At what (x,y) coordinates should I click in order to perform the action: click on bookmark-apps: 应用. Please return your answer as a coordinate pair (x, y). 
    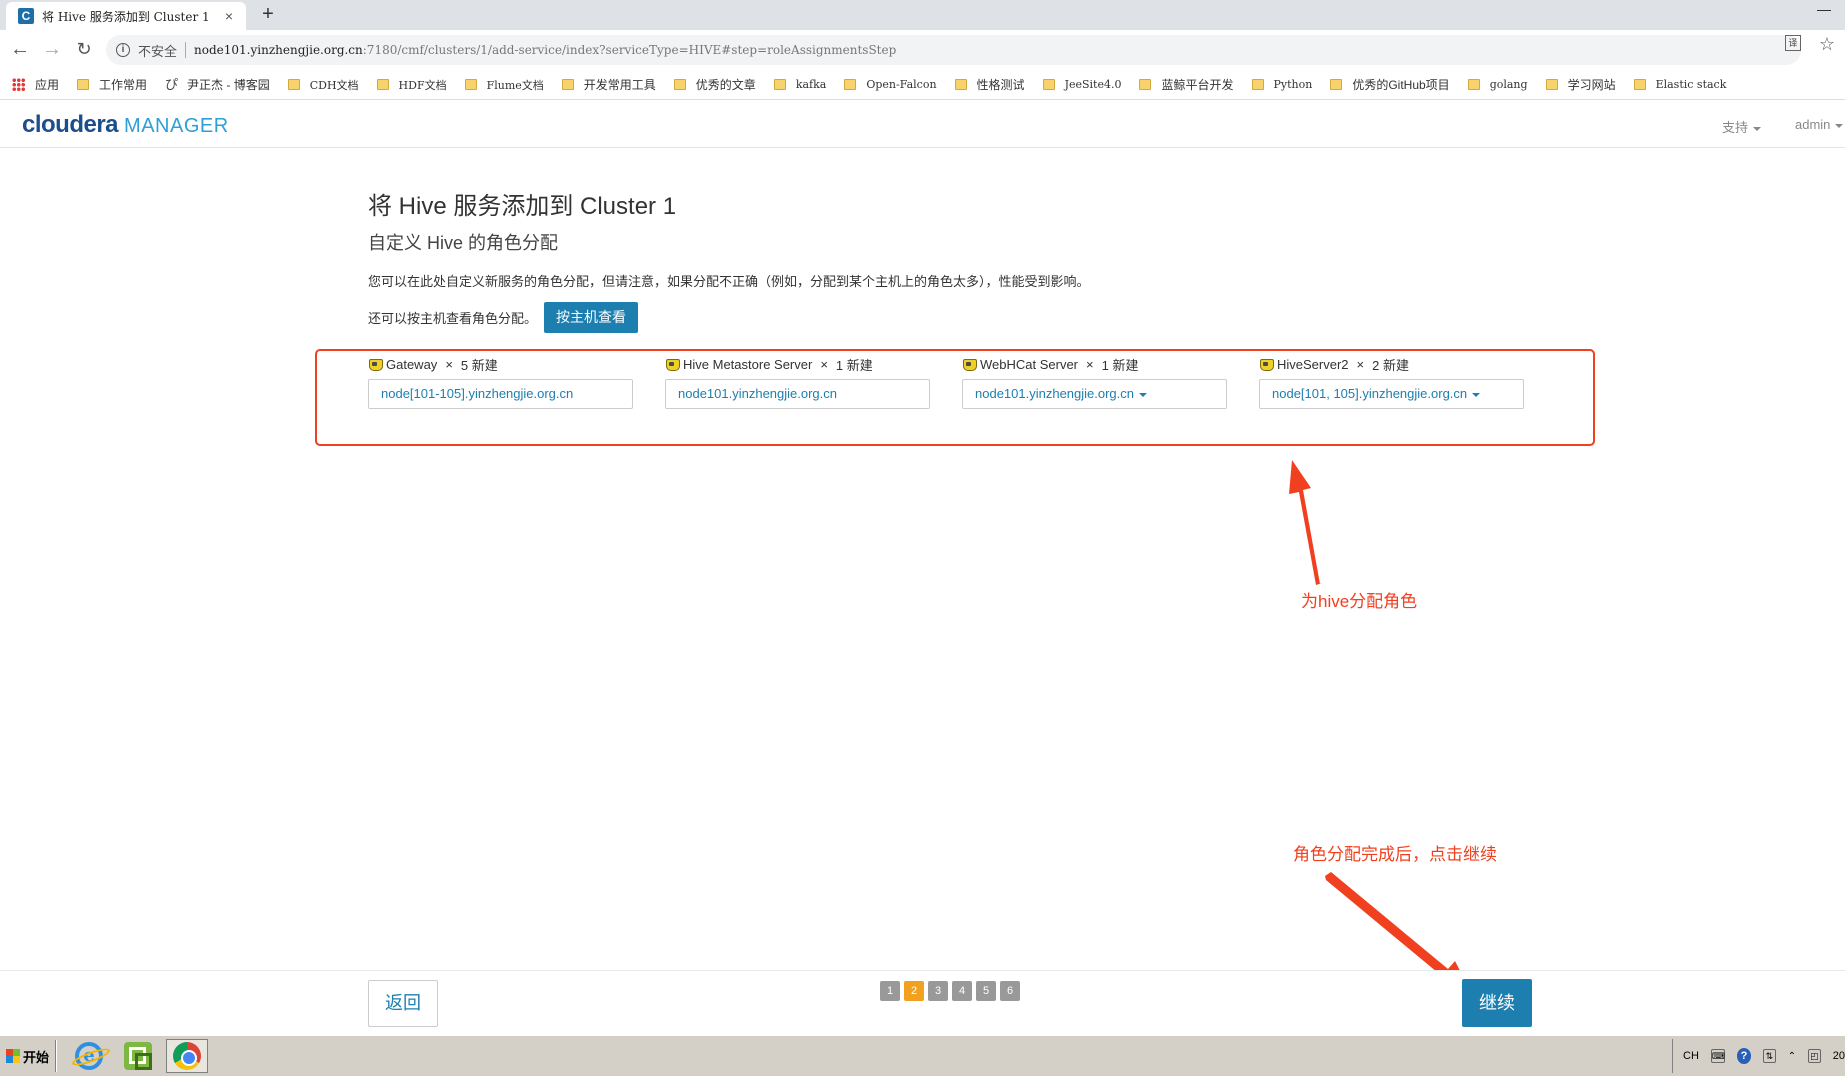
    Looking at the image, I should click on (35, 84).